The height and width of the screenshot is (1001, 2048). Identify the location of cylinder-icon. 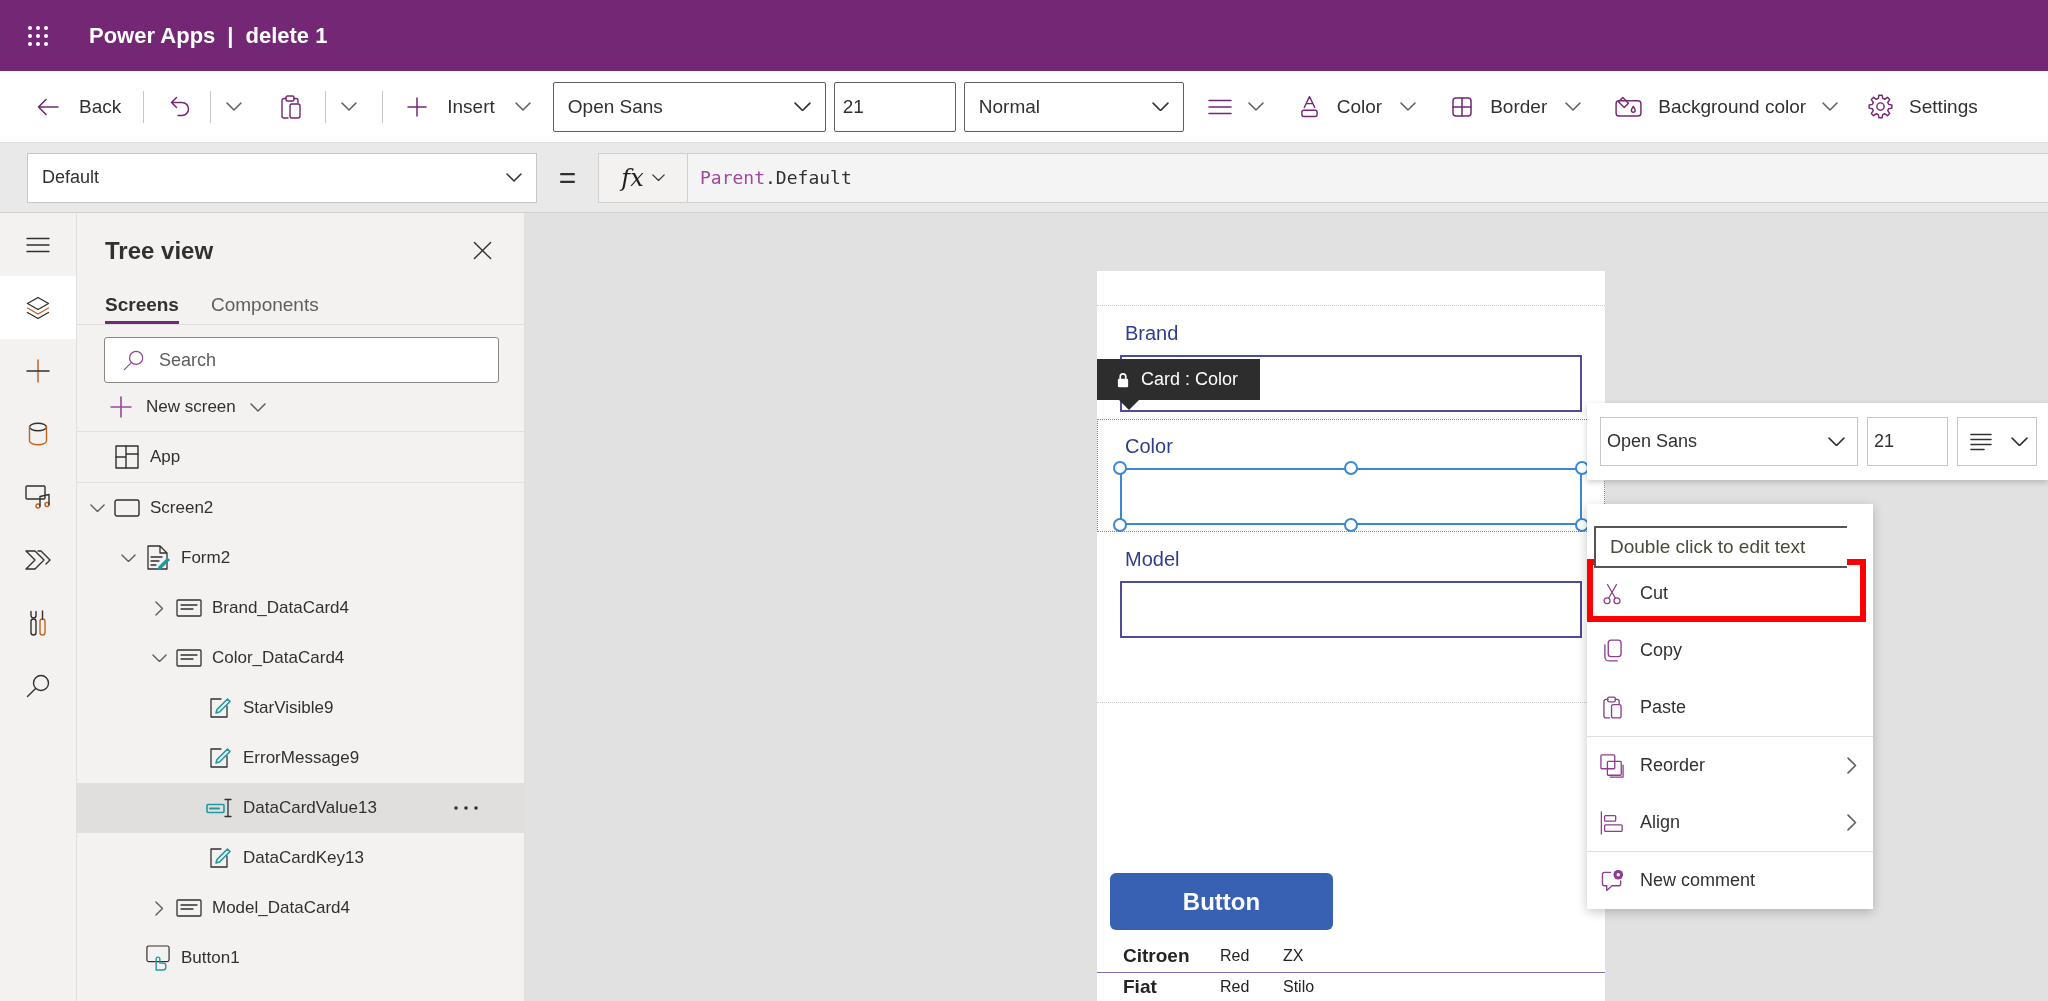
(38, 433).